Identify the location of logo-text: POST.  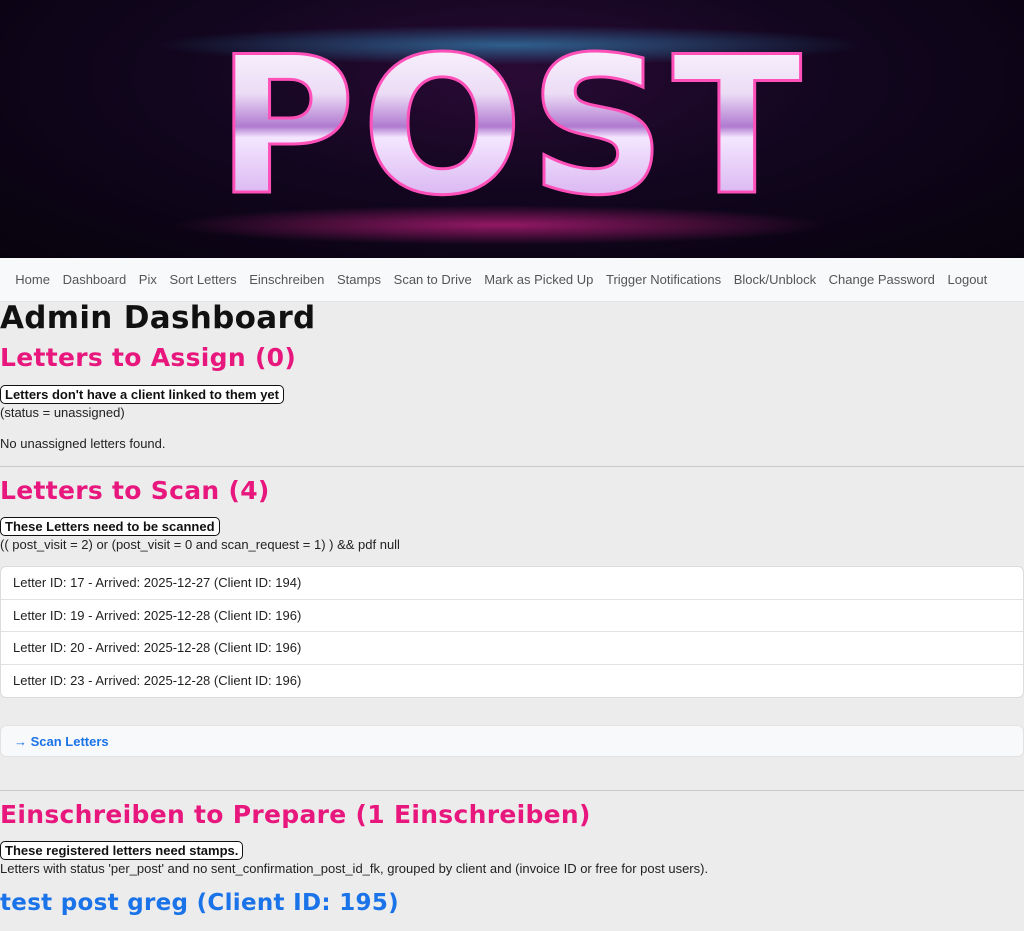
(511, 126).